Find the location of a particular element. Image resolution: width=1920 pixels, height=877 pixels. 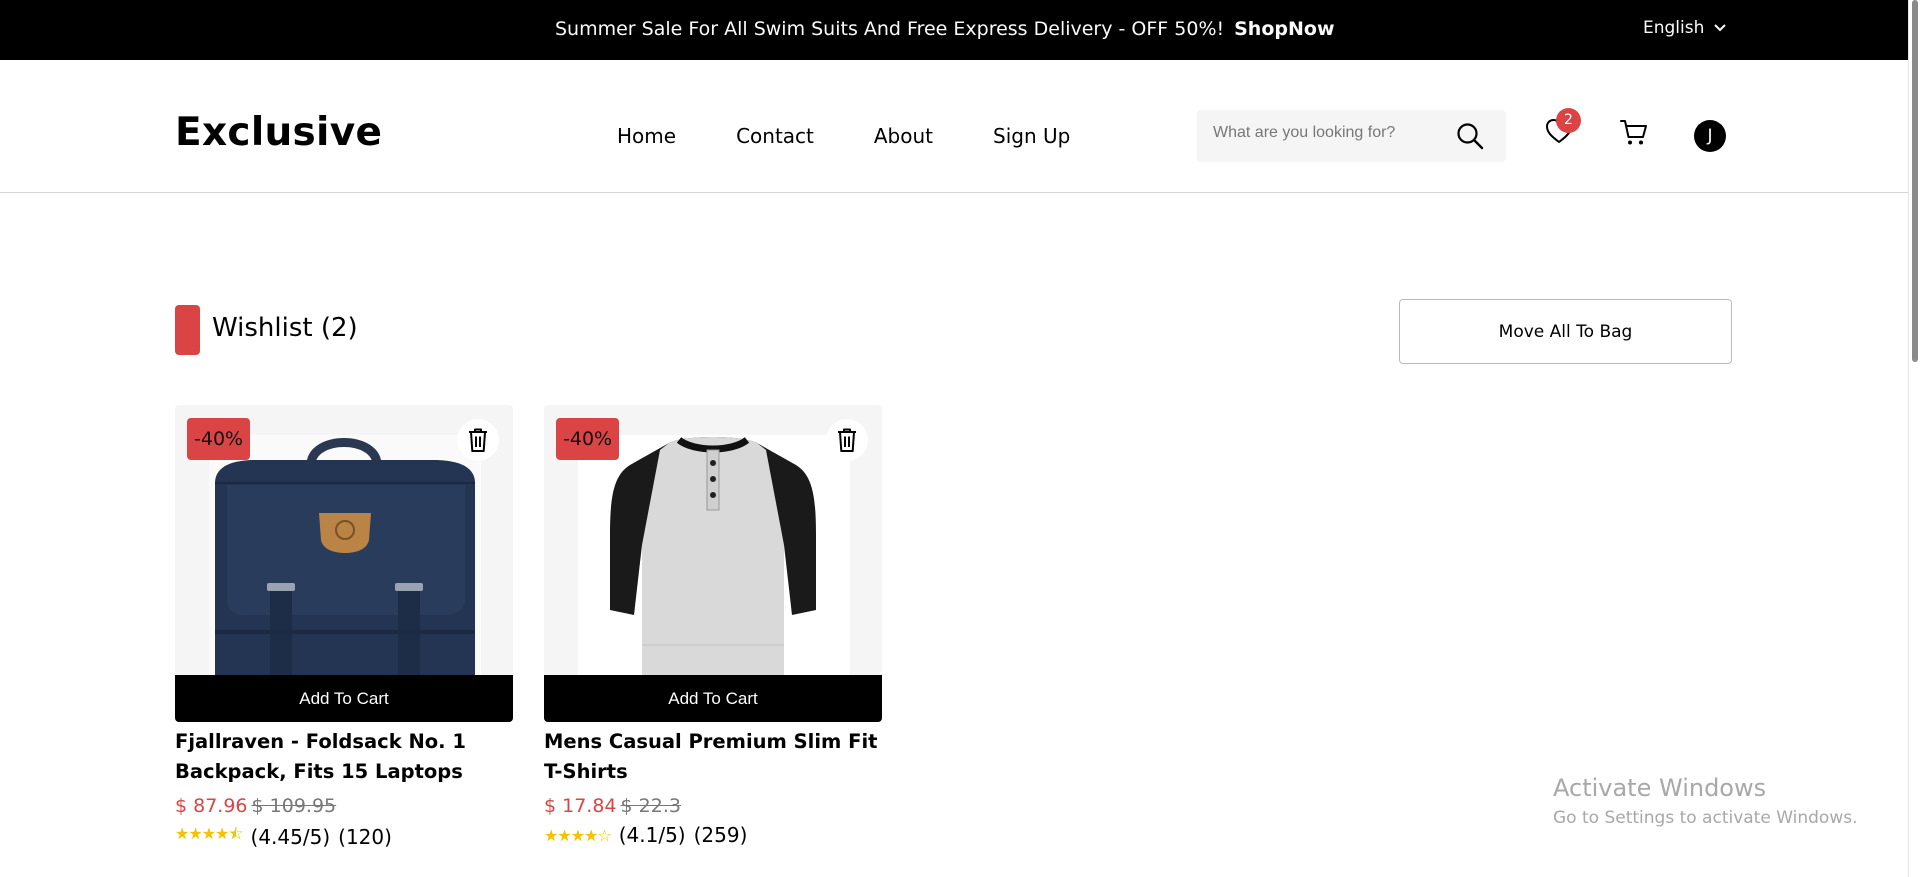

site-logo: Exclusive is located at coordinates (278, 132).